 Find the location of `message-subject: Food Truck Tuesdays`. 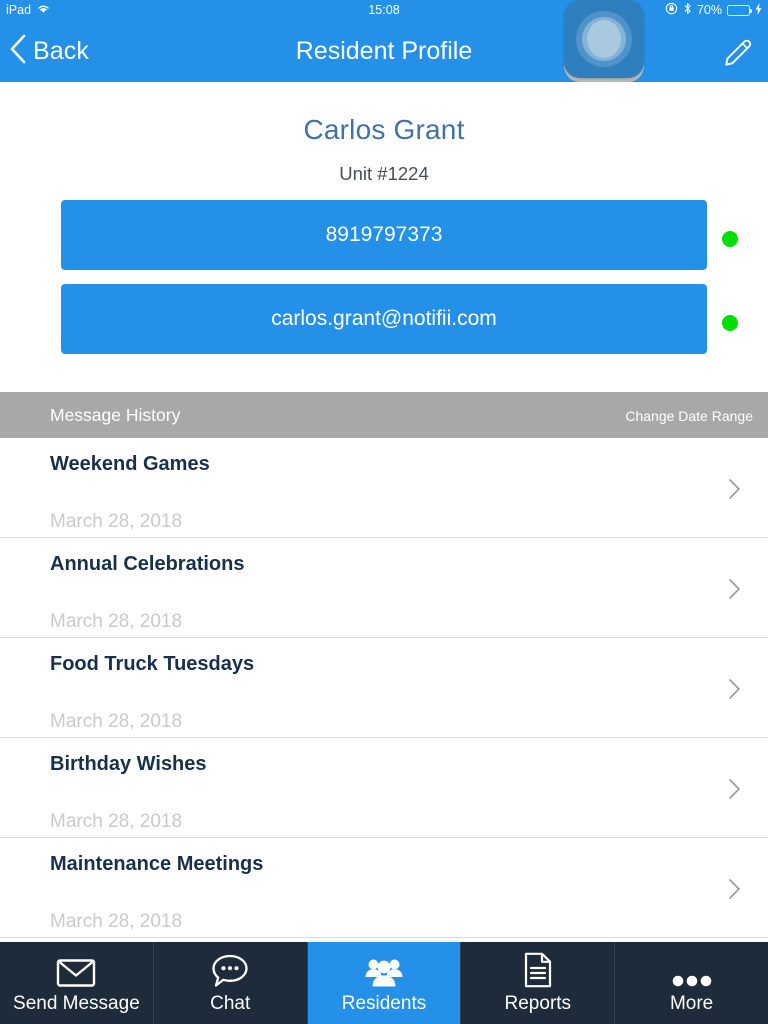

message-subject: Food Truck Tuesdays is located at coordinates (152, 664).